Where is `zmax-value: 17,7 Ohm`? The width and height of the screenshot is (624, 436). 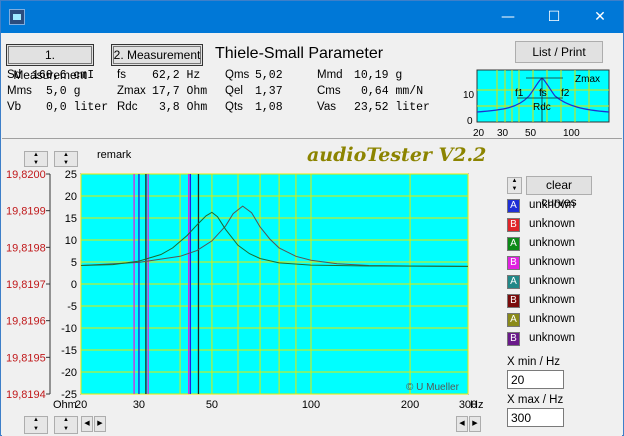
zmax-value: 17,7 Ohm is located at coordinates (180, 91).